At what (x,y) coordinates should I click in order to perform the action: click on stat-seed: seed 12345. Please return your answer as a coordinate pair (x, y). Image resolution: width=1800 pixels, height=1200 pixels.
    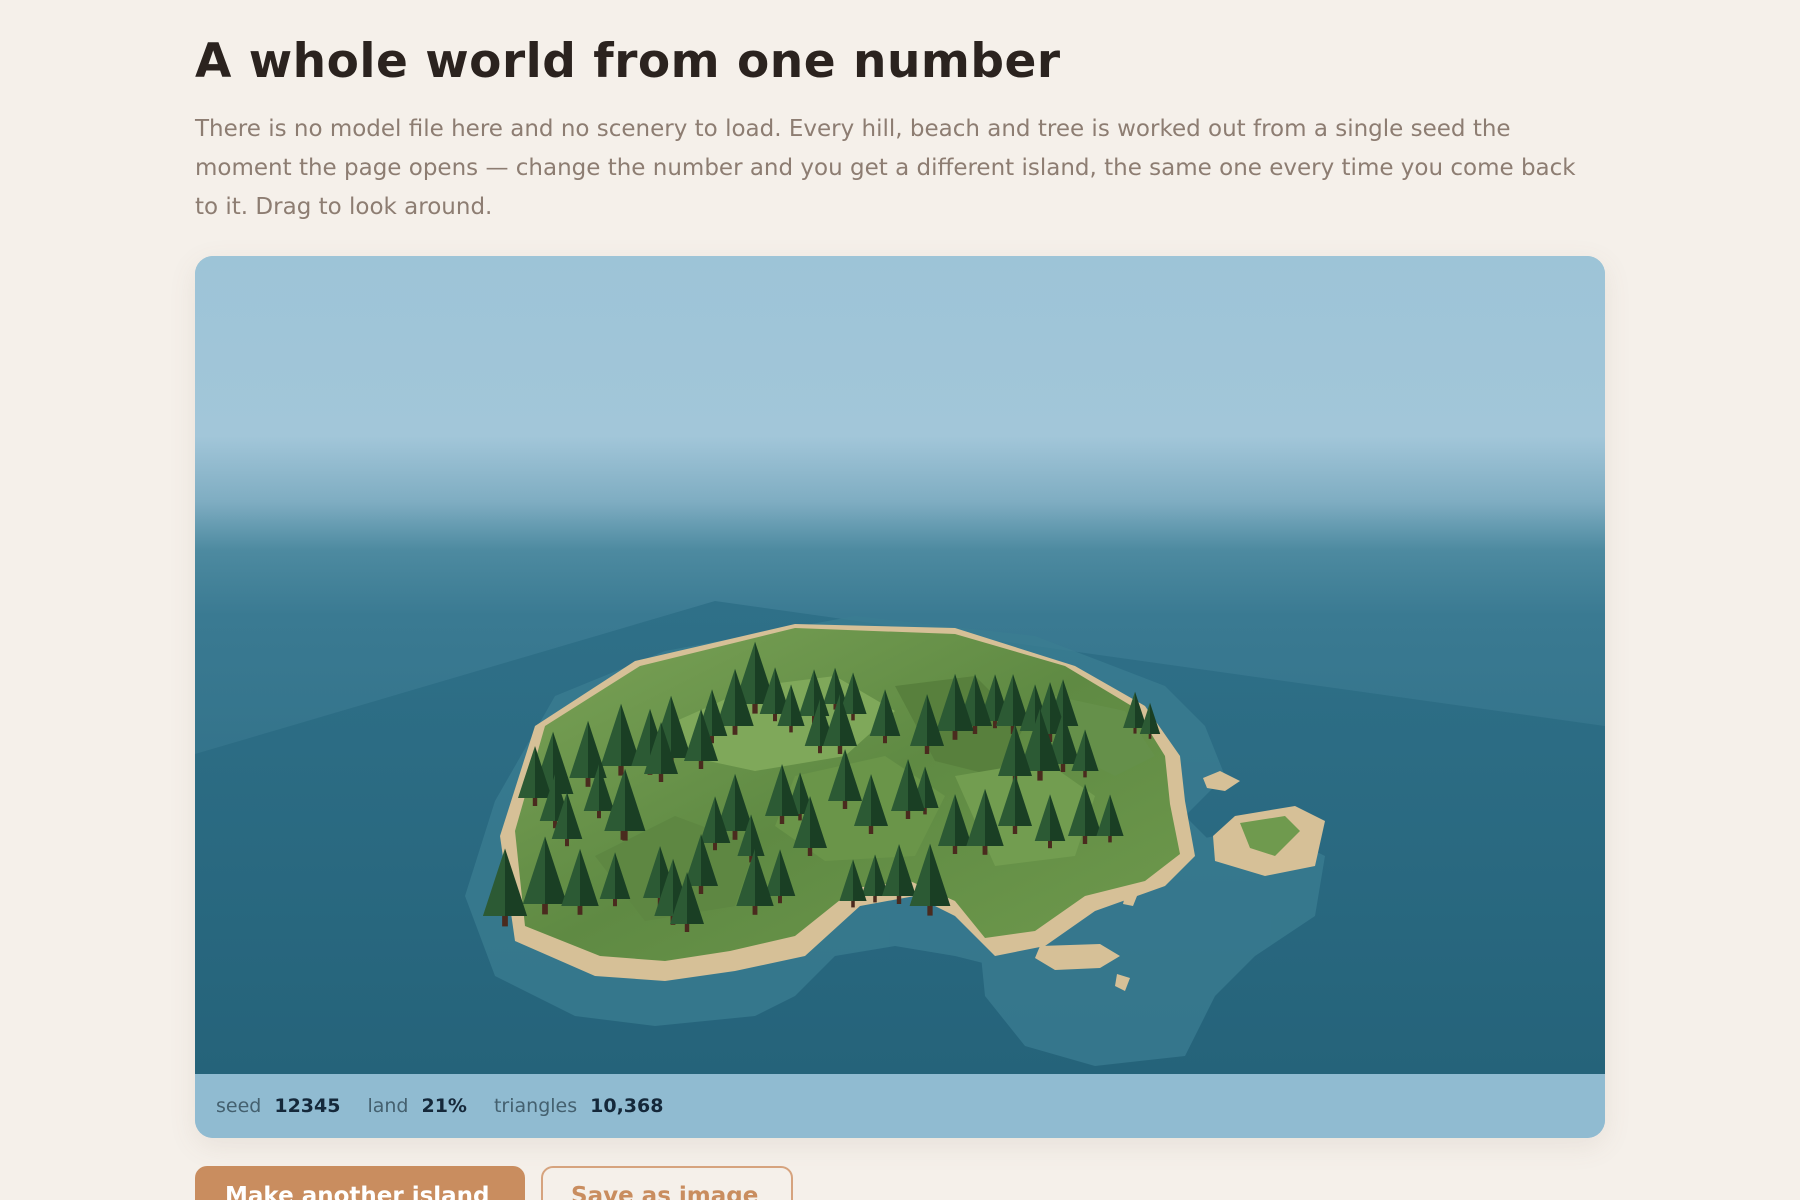
    Looking at the image, I should click on (278, 1106).